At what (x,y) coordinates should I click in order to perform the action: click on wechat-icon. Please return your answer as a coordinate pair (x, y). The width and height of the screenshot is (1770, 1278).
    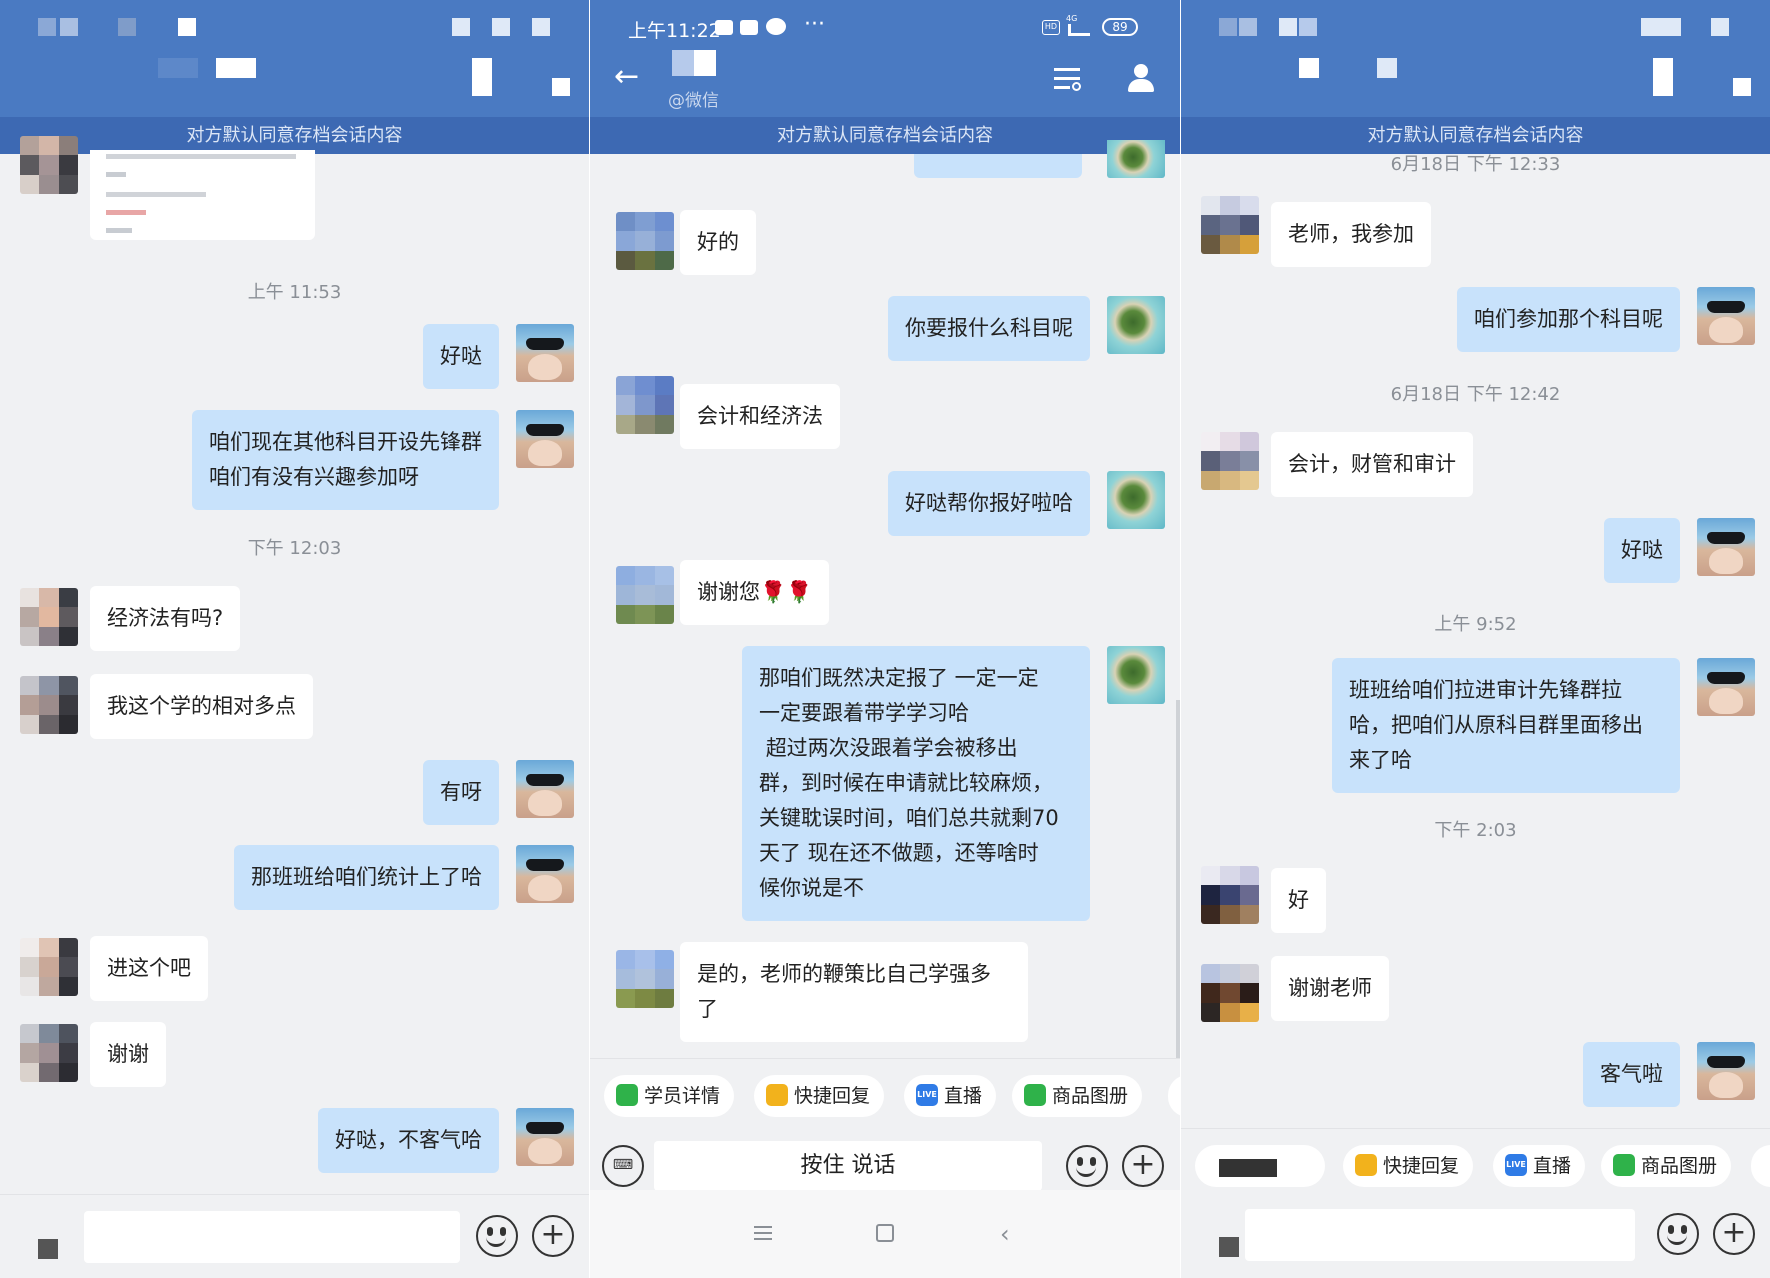
    Looking at the image, I should click on (776, 26).